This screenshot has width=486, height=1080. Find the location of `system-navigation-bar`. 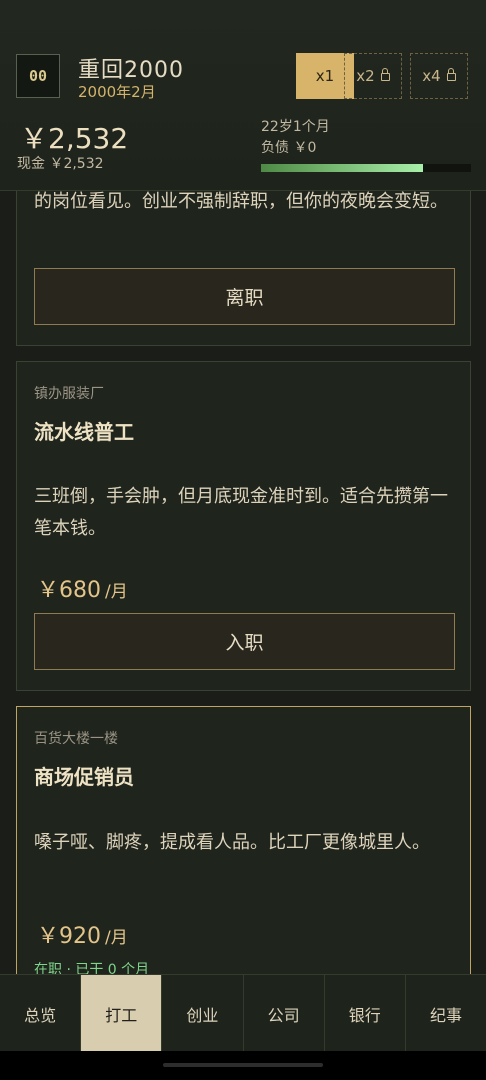

system-navigation-bar is located at coordinates (243, 1065).